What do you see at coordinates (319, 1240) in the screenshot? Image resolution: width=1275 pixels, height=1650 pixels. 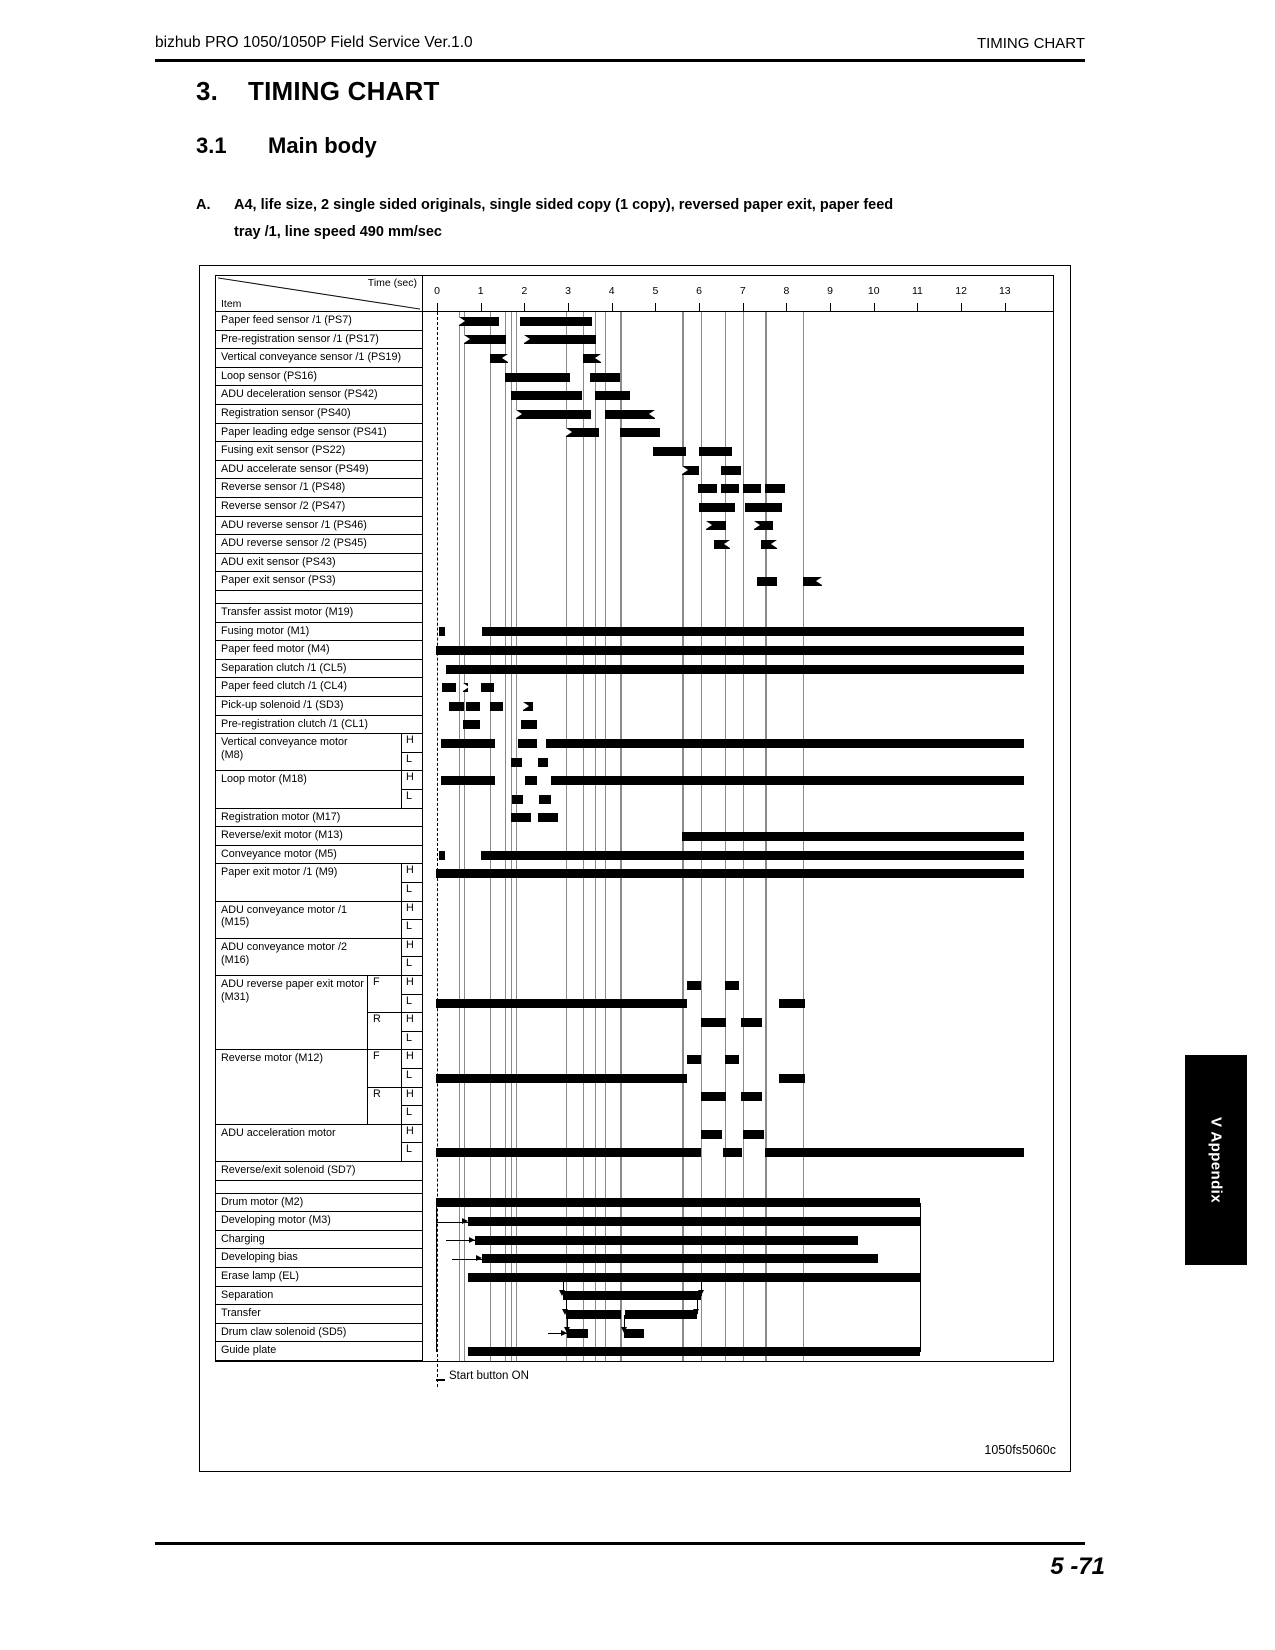 I see `row-label: Charging` at bounding box center [319, 1240].